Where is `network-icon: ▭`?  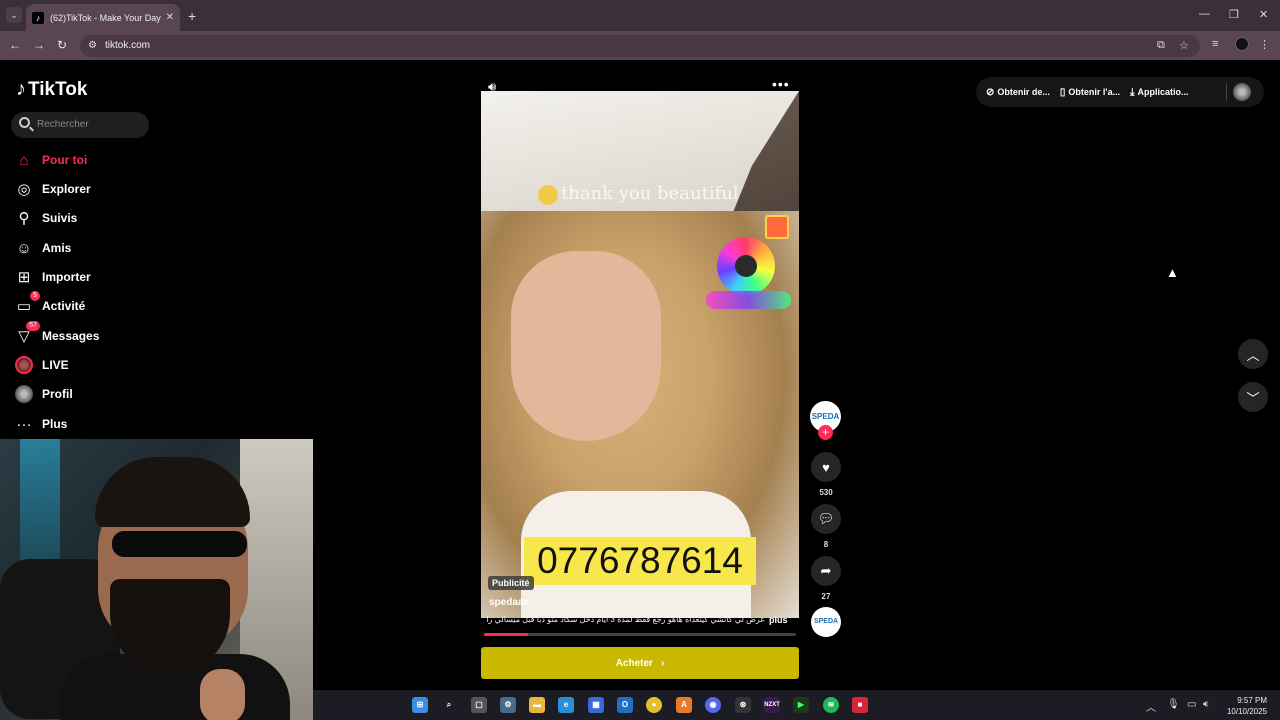
network-icon: ▭ is located at coordinates (1191, 704).